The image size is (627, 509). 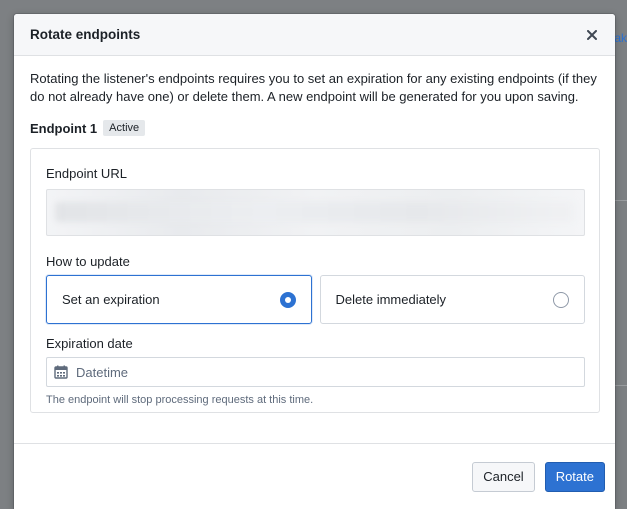 I want to click on expiration-date-input: Datetime, so click(x=315, y=372).